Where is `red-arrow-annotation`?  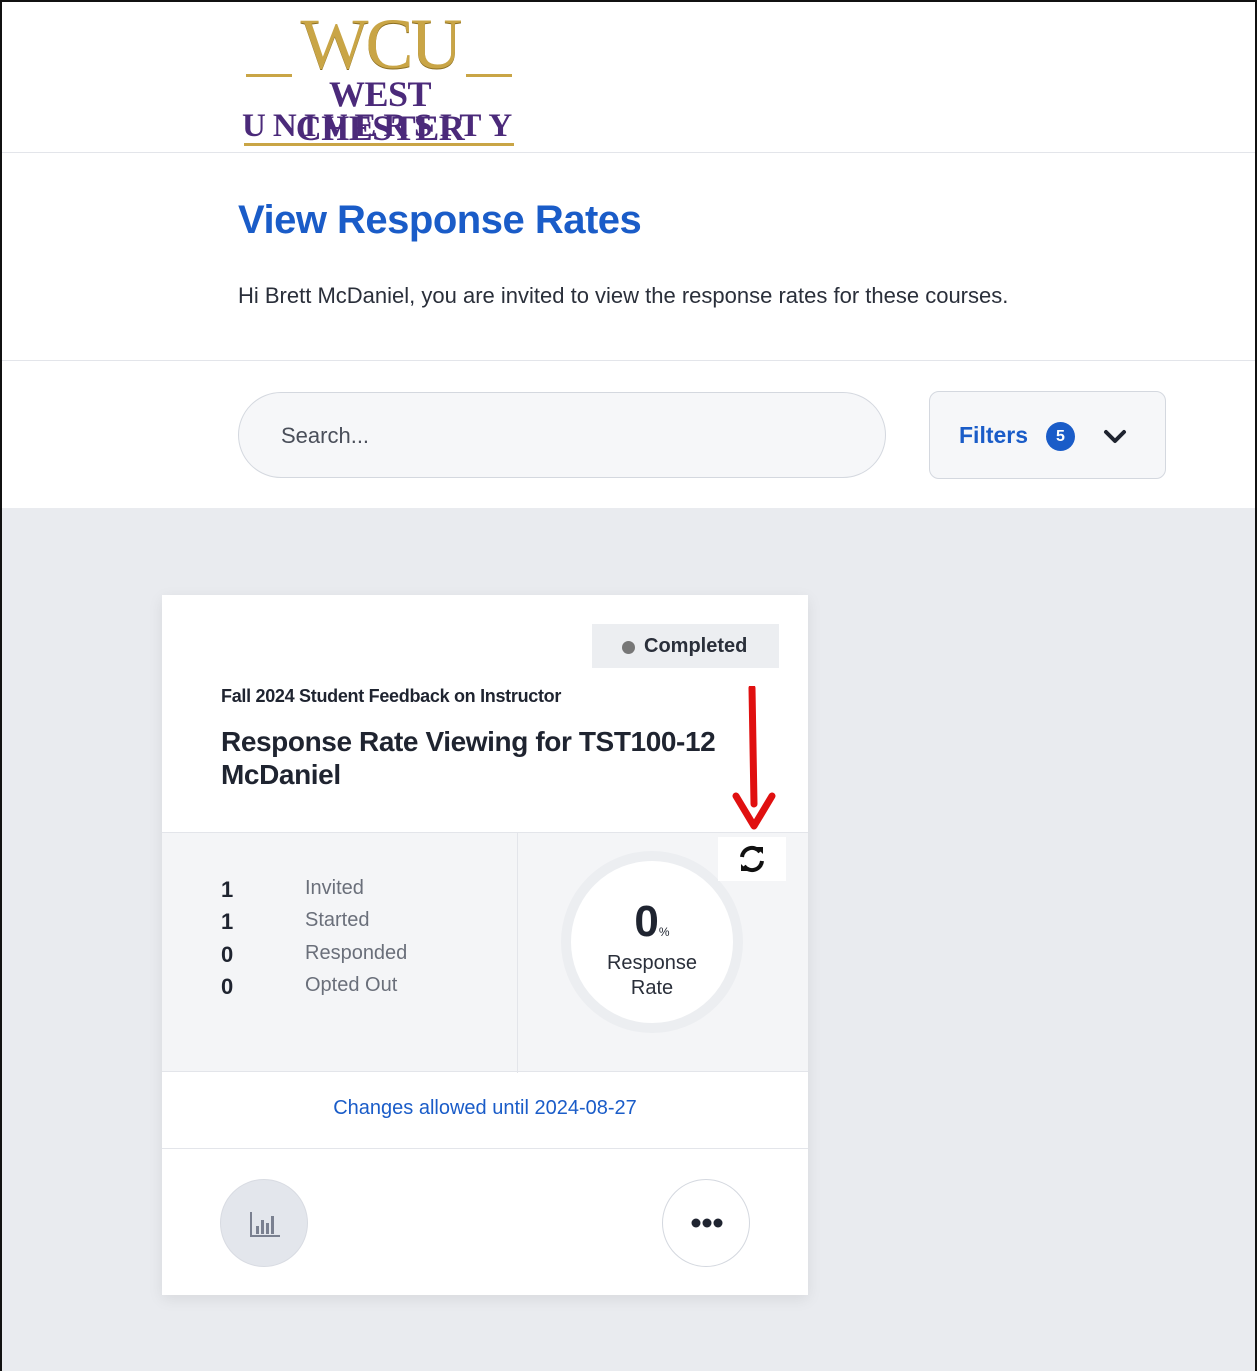 red-arrow-annotation is located at coordinates (754, 758).